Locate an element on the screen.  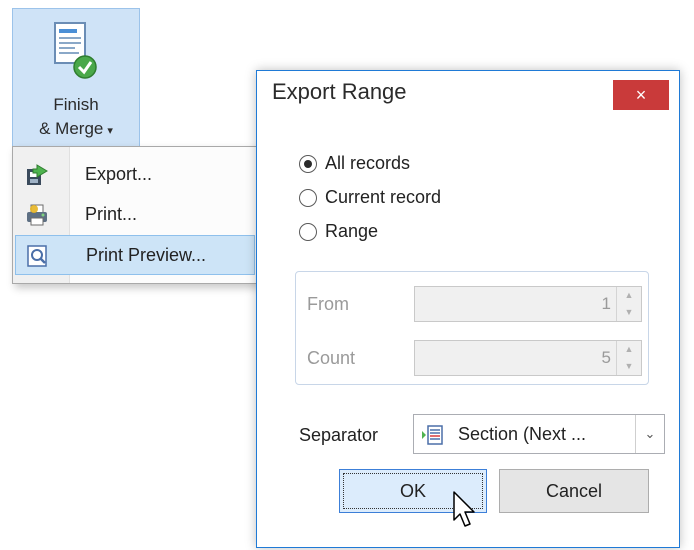
radio-button-checked is located at coordinates (308, 164).